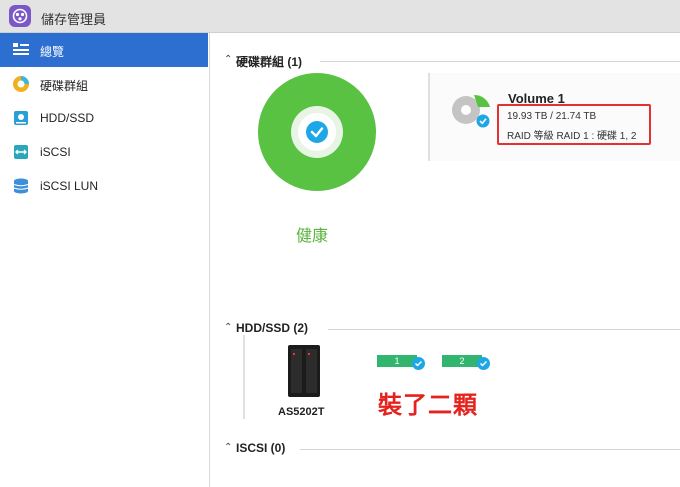 Image resolution: width=680 pixels, height=487 pixels. I want to click on volume-capacity: 19.93 TB / 21.74 TB, so click(552, 116).